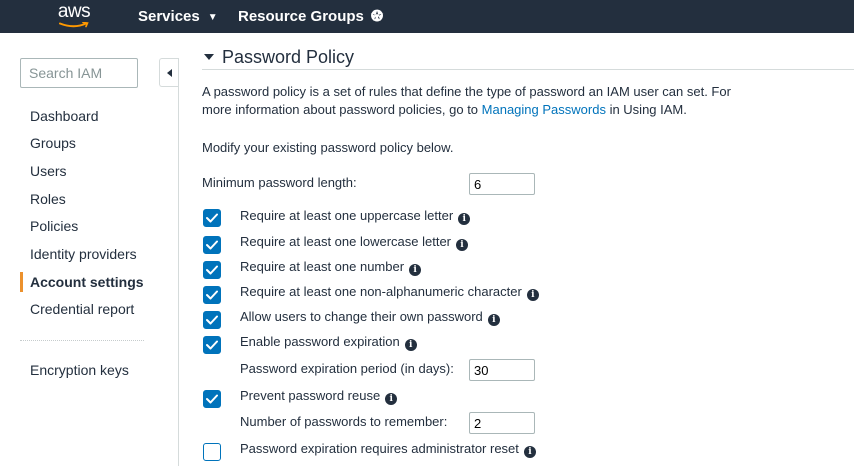  I want to click on description-text-end: in Using IAM., so click(646, 109).